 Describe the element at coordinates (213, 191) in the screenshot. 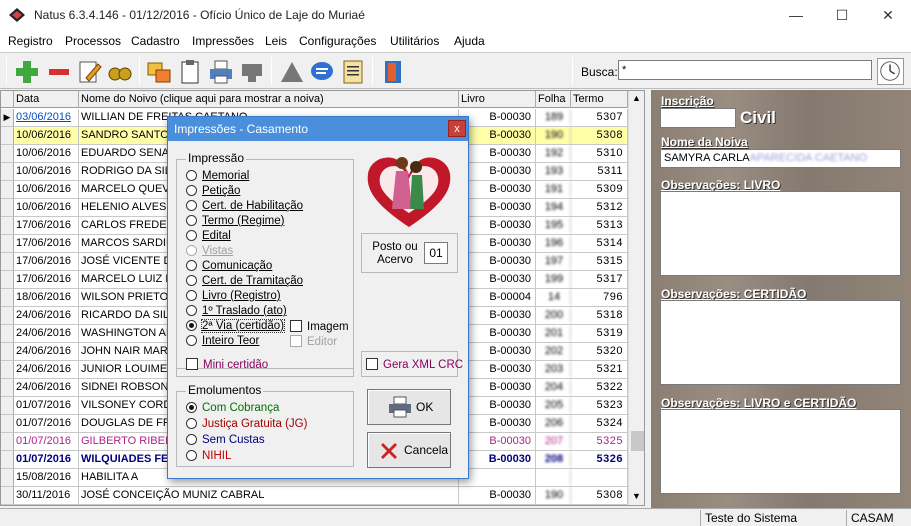

I see `impressao-option: Petição` at that location.